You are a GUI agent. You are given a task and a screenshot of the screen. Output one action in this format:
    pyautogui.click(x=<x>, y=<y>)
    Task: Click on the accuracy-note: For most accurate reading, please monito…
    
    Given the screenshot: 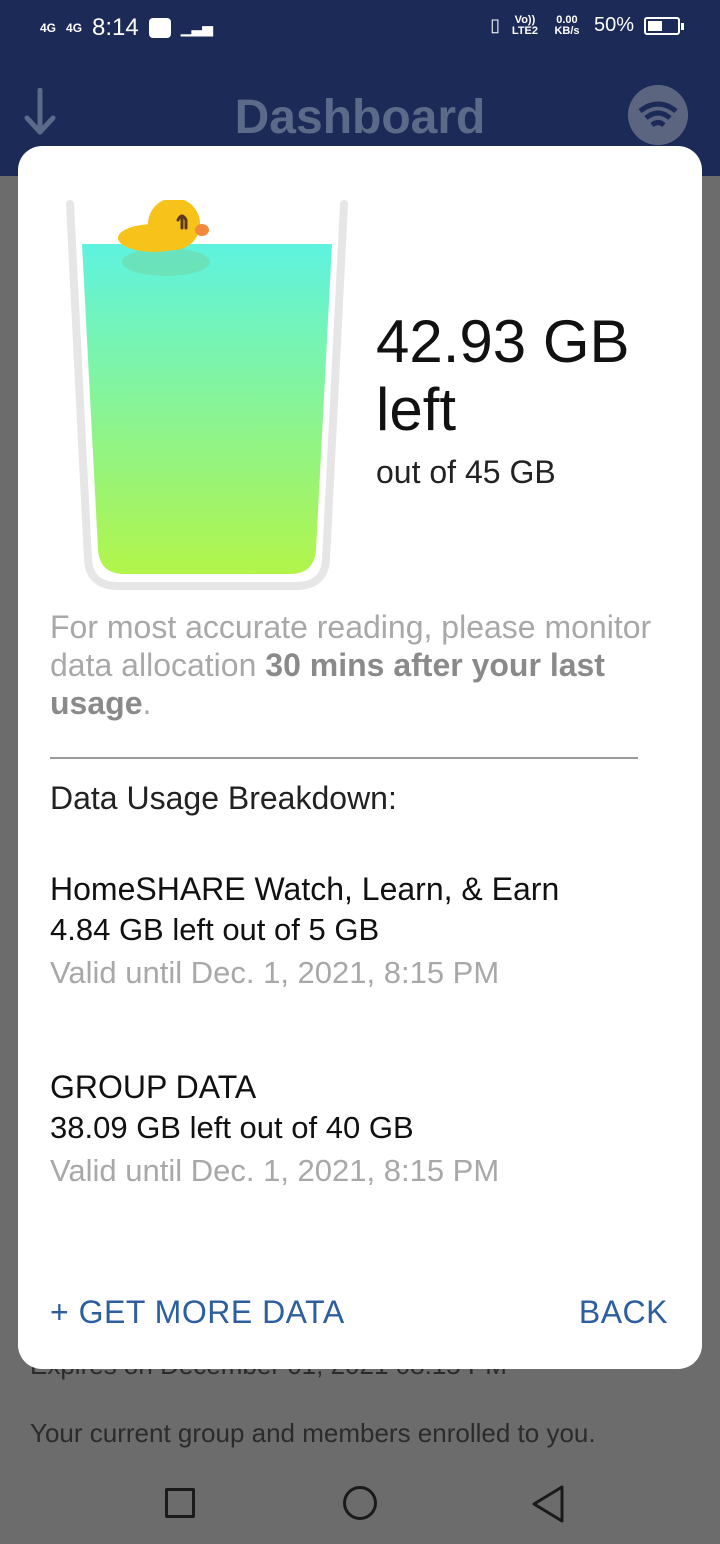 What is the action you would take?
    pyautogui.click(x=355, y=665)
    